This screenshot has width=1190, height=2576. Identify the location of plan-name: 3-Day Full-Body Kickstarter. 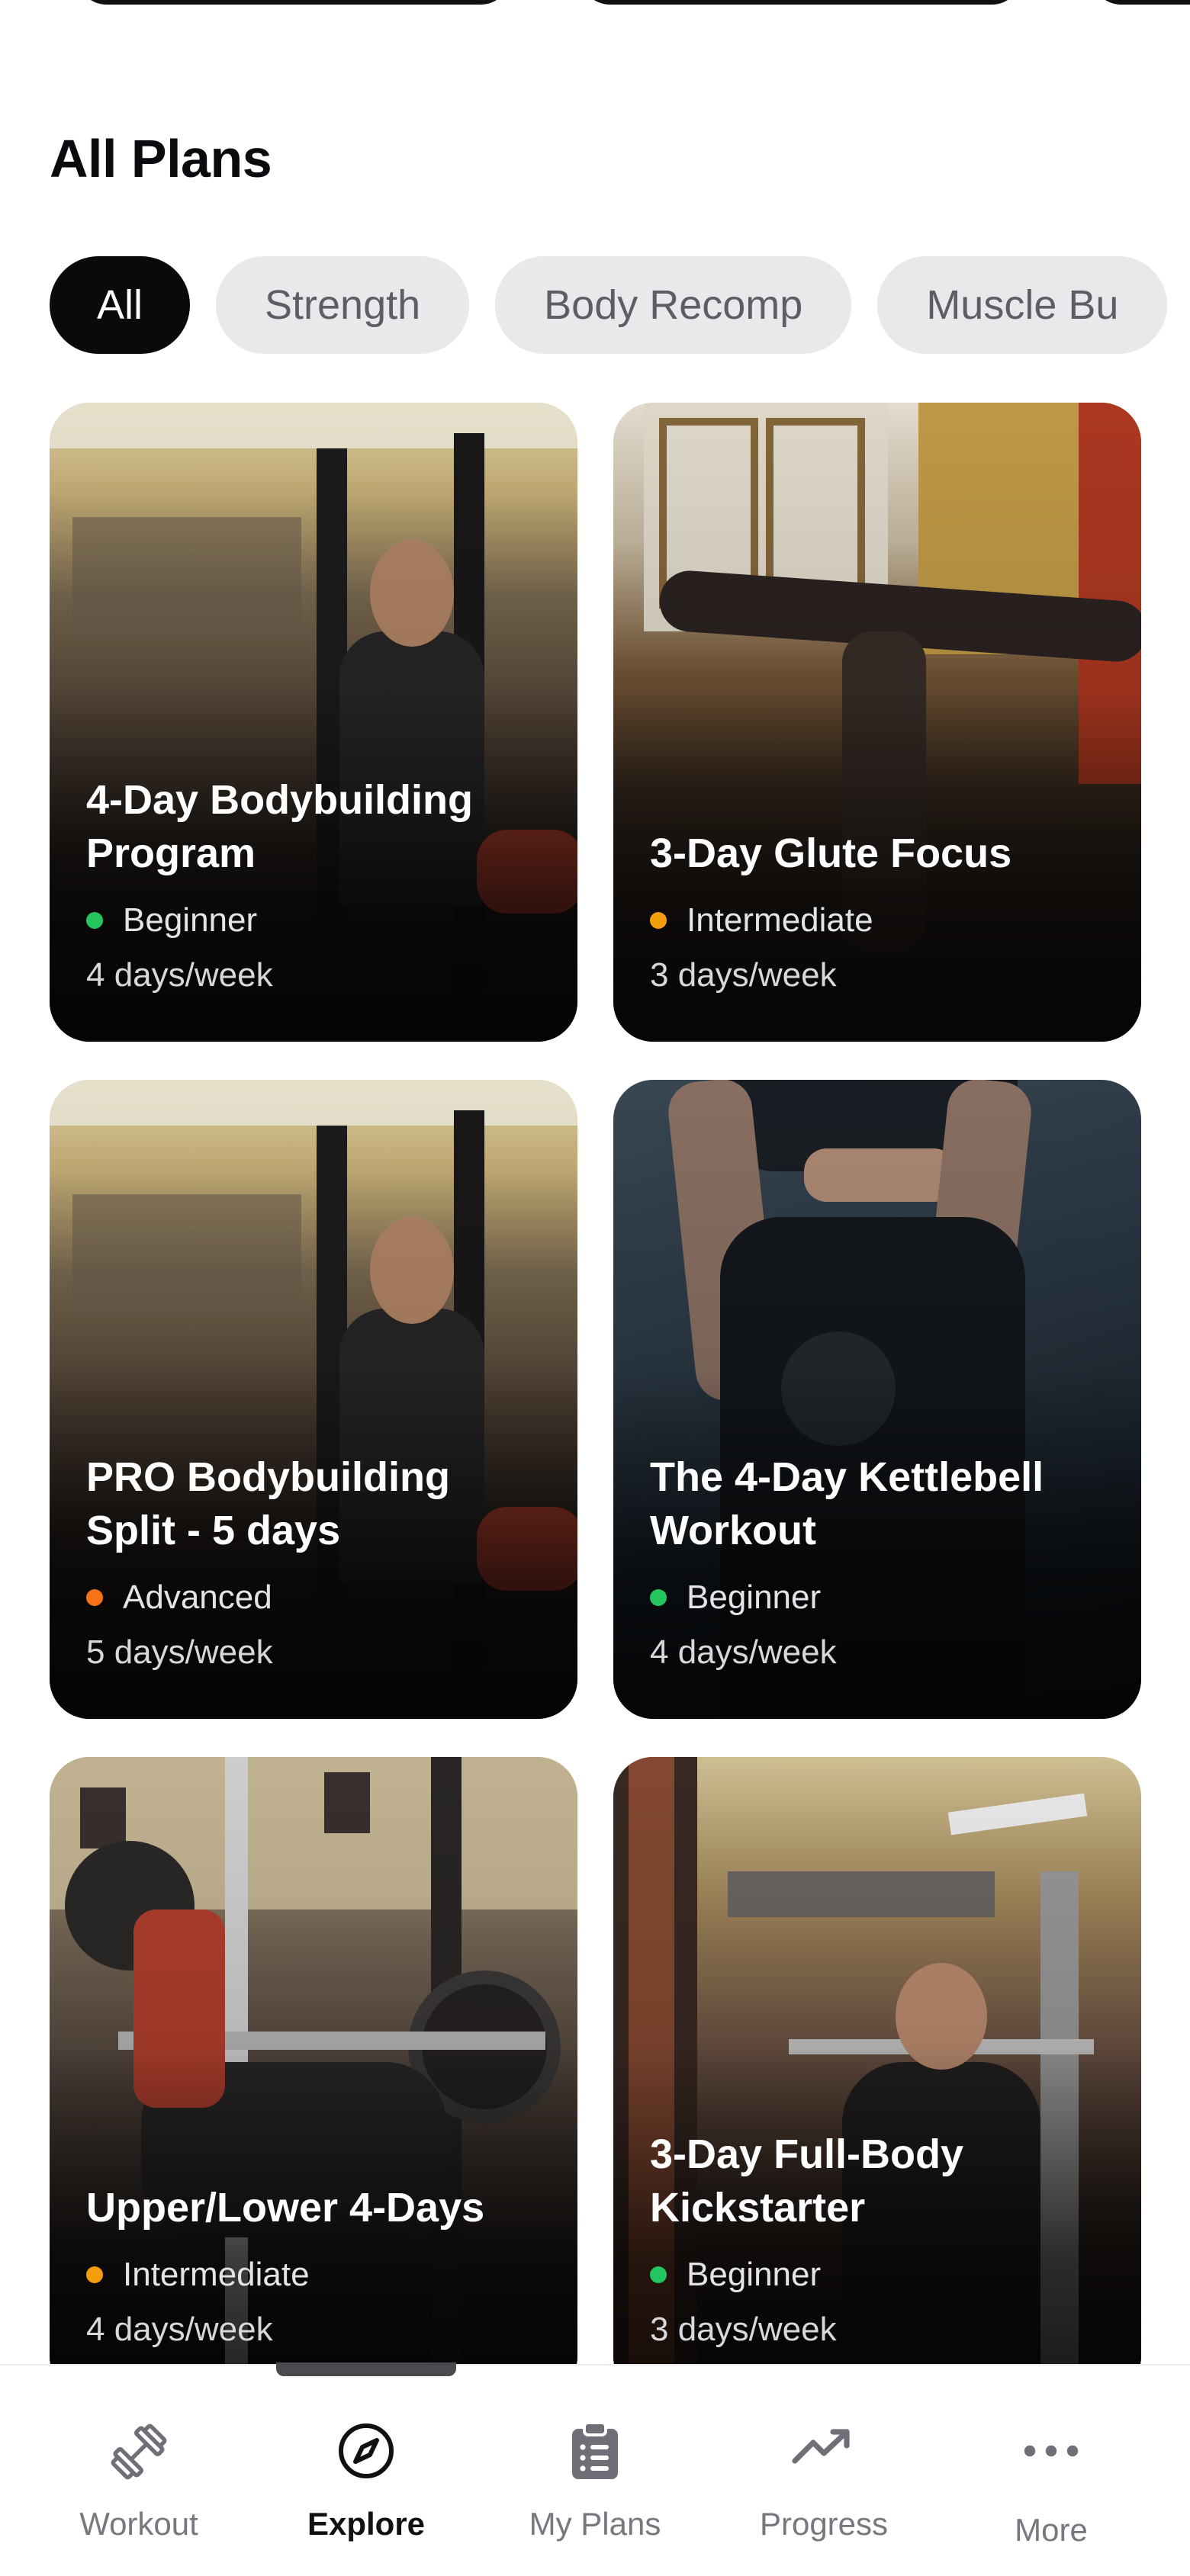
(807, 2181).